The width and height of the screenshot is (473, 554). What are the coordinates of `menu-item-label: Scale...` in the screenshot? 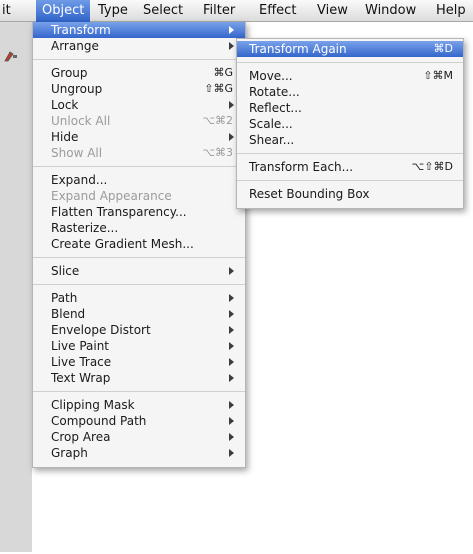 It's located at (271, 124).